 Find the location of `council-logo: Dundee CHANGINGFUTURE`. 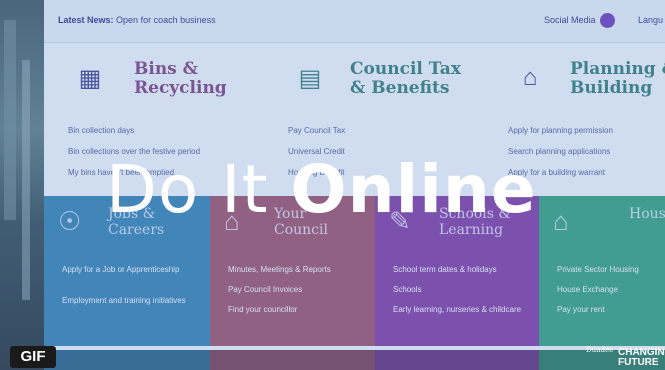

council-logo: Dundee CHANGINGFUTURE is located at coordinates (625, 357).